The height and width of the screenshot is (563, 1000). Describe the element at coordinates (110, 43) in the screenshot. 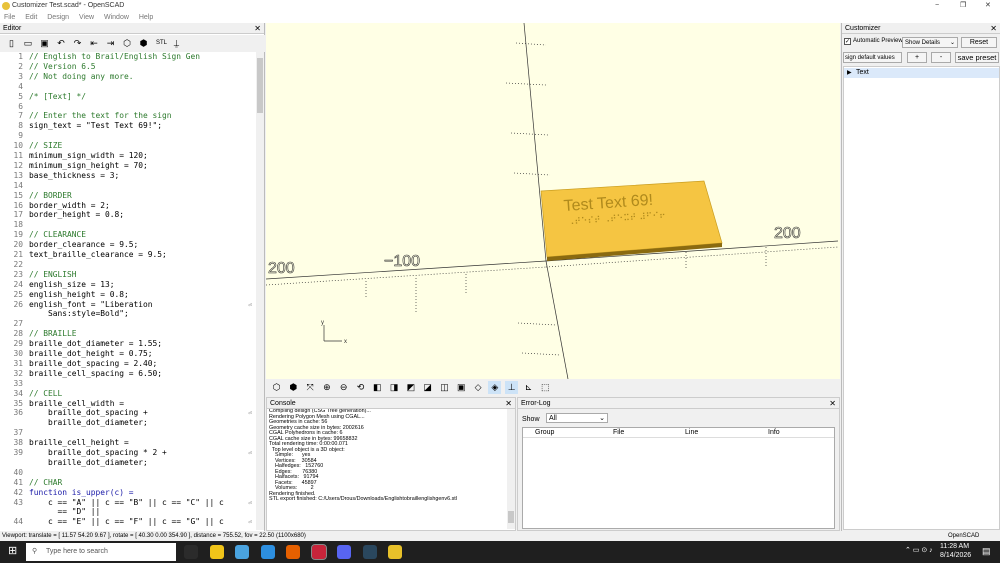

I see `indent-icon: ⇥` at that location.